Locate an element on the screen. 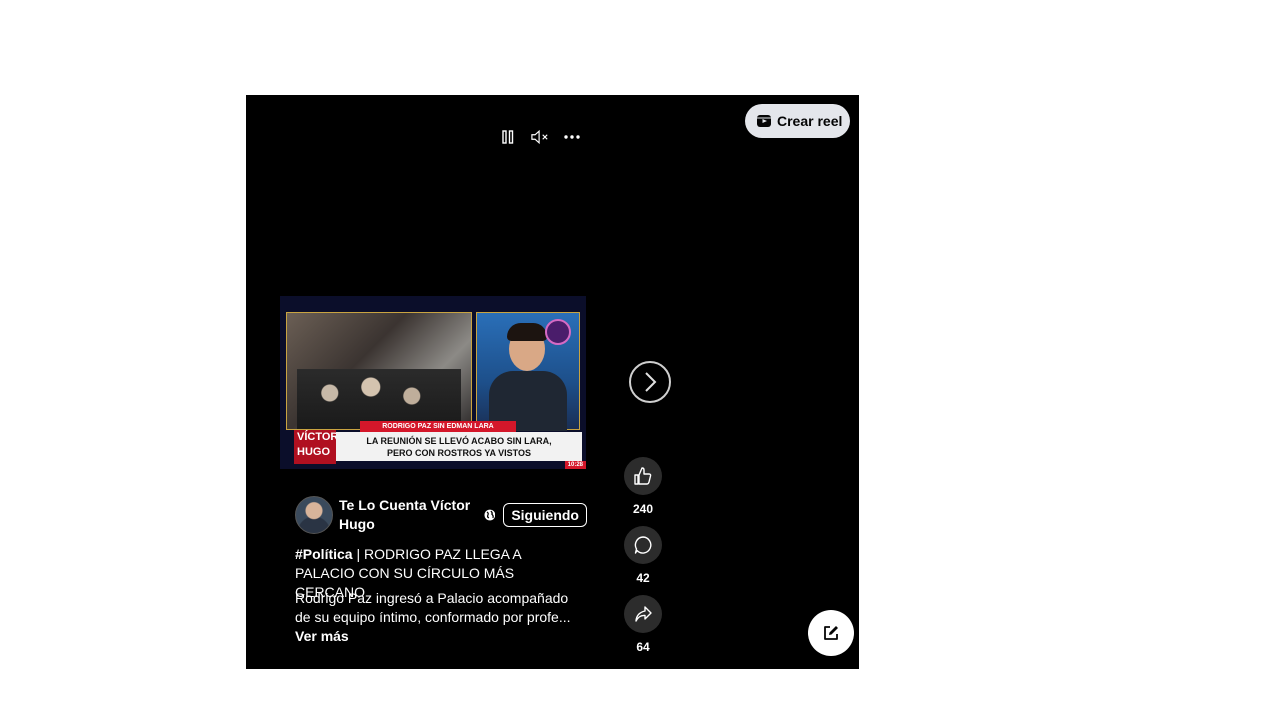 This screenshot has height=720, width=1280. pause-button is located at coordinates (508, 137).